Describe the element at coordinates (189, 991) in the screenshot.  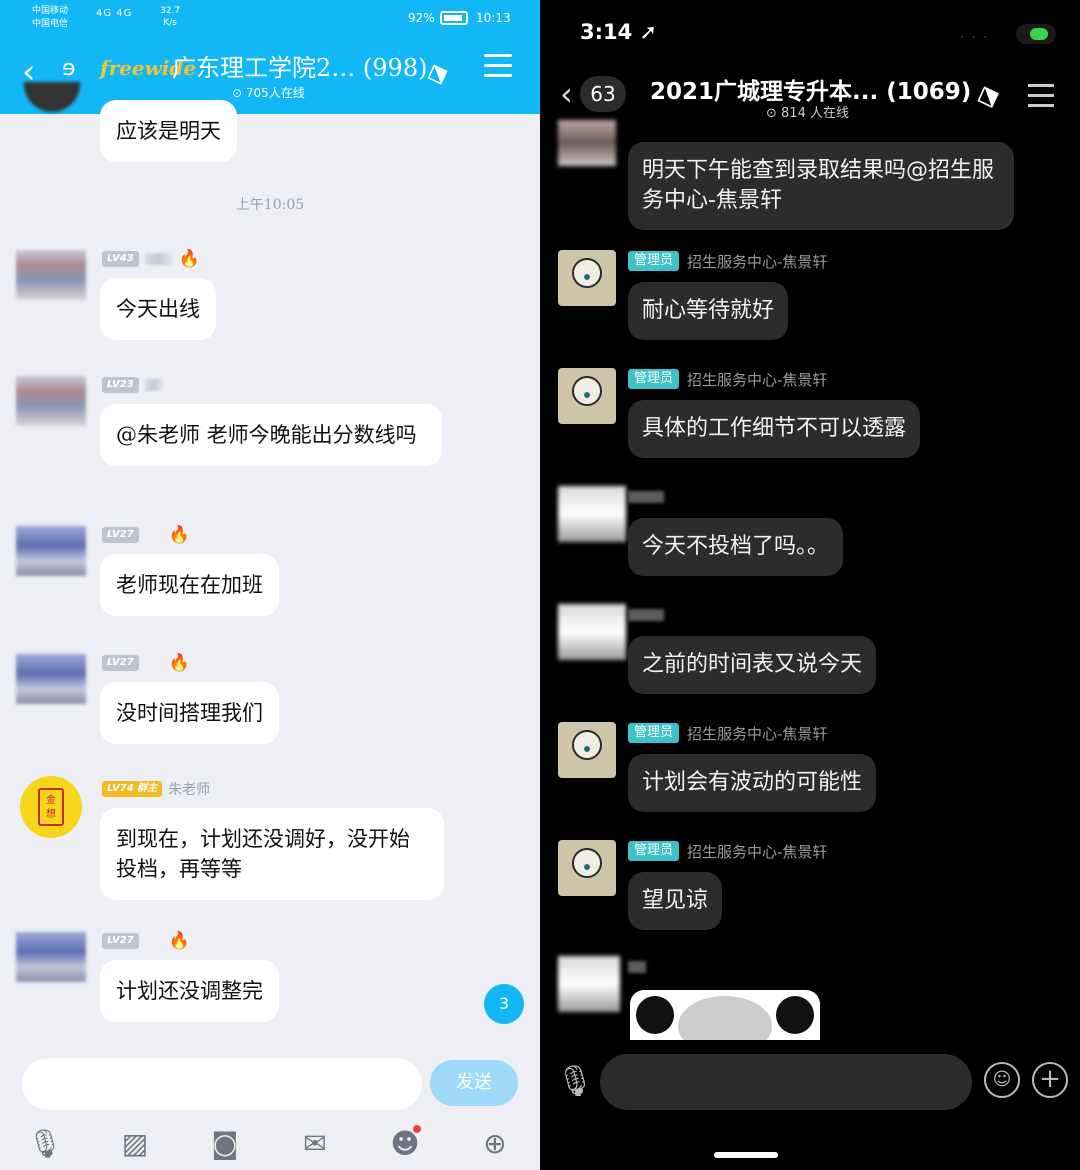
I see `message-bubble: 计划还没调整完` at that location.